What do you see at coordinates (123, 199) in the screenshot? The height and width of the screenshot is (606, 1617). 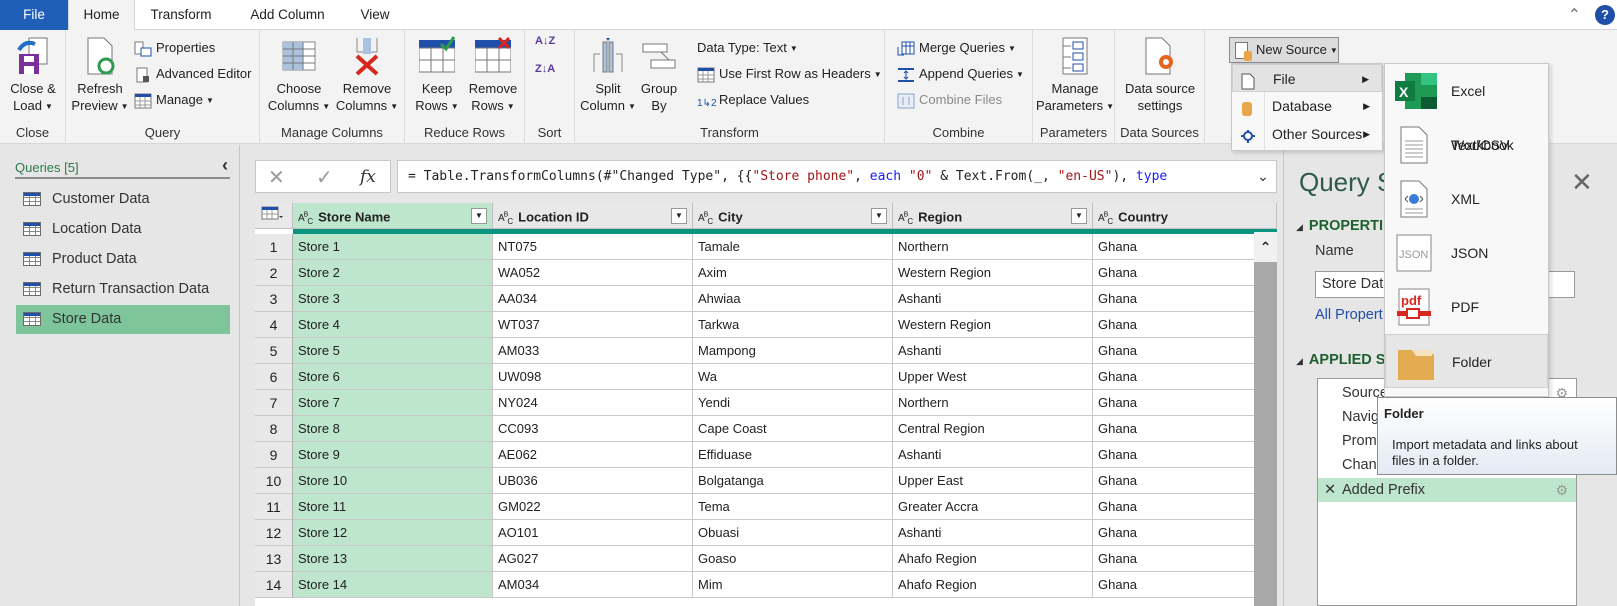 I see `query-item-customer-data: Customer Data` at bounding box center [123, 199].